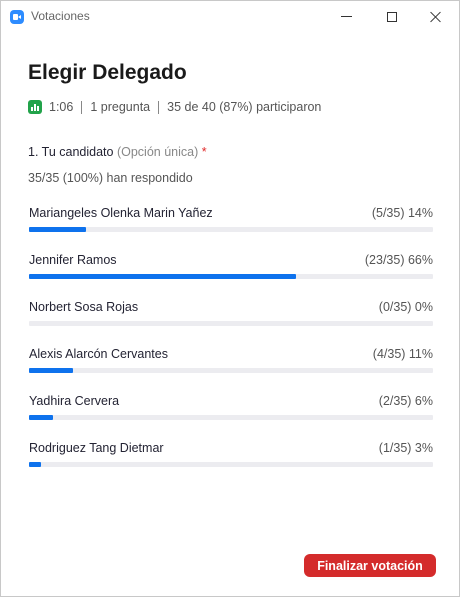  What do you see at coordinates (35, 107) in the screenshot?
I see `bar-chart-icon` at bounding box center [35, 107].